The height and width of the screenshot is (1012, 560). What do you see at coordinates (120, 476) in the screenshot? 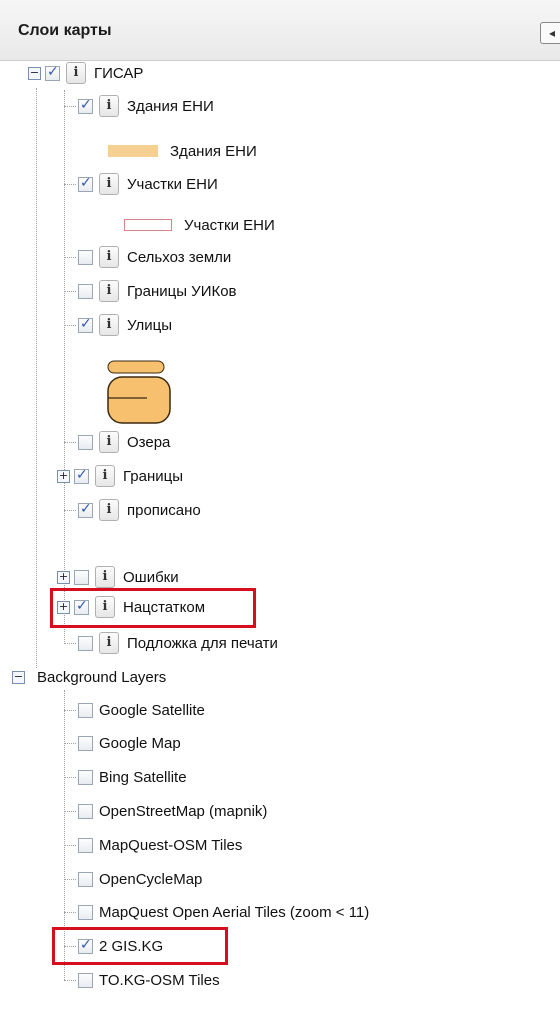
I see `layer-node-granitsy: + i Границы` at bounding box center [120, 476].